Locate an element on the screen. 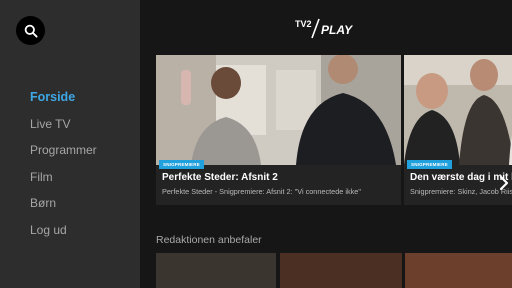 This screenshot has height=288, width=512. scroll-right-button is located at coordinates (504, 183).